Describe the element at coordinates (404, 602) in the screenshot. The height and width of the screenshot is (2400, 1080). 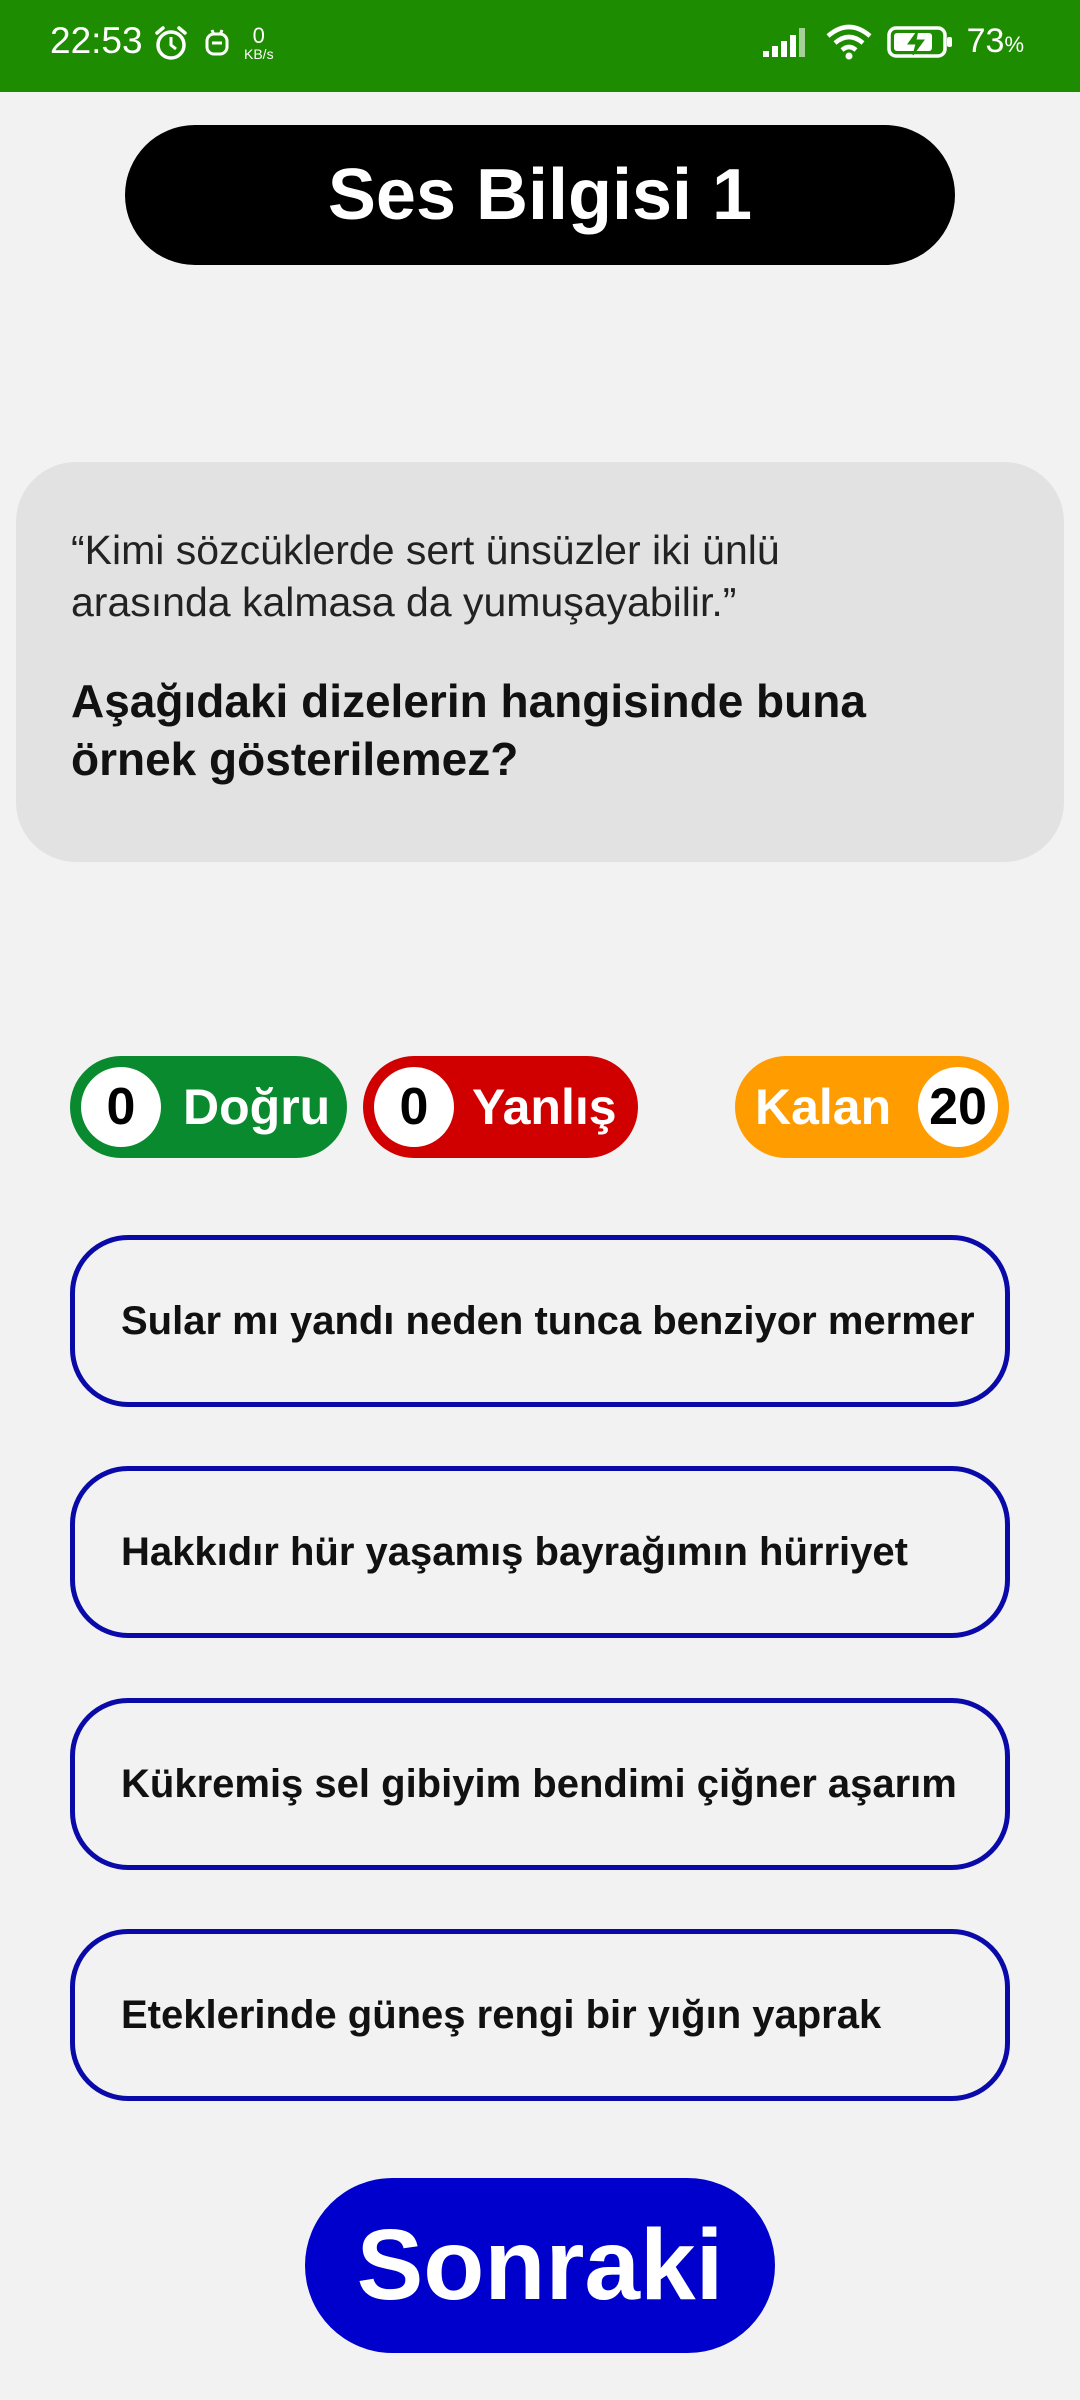
I see `question-quote-line-2: arasında kalmasa da yumuşayabilir.”` at that location.